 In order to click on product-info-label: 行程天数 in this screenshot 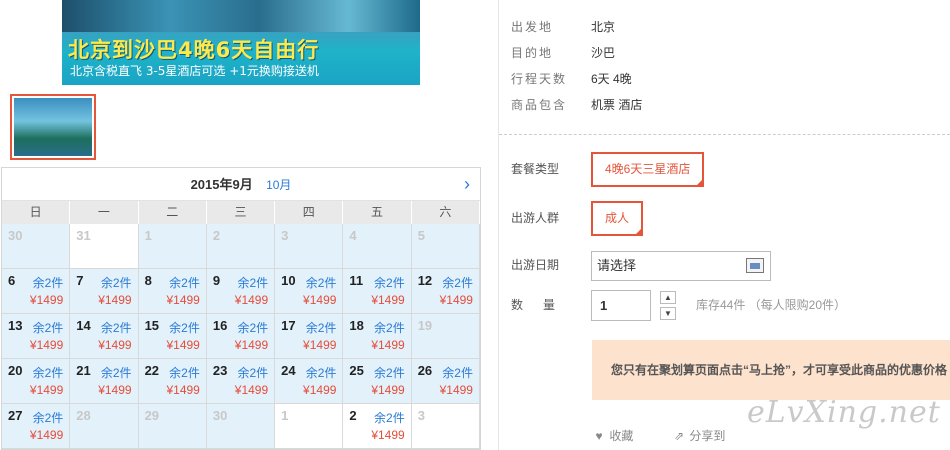, I will do `click(539, 79)`.